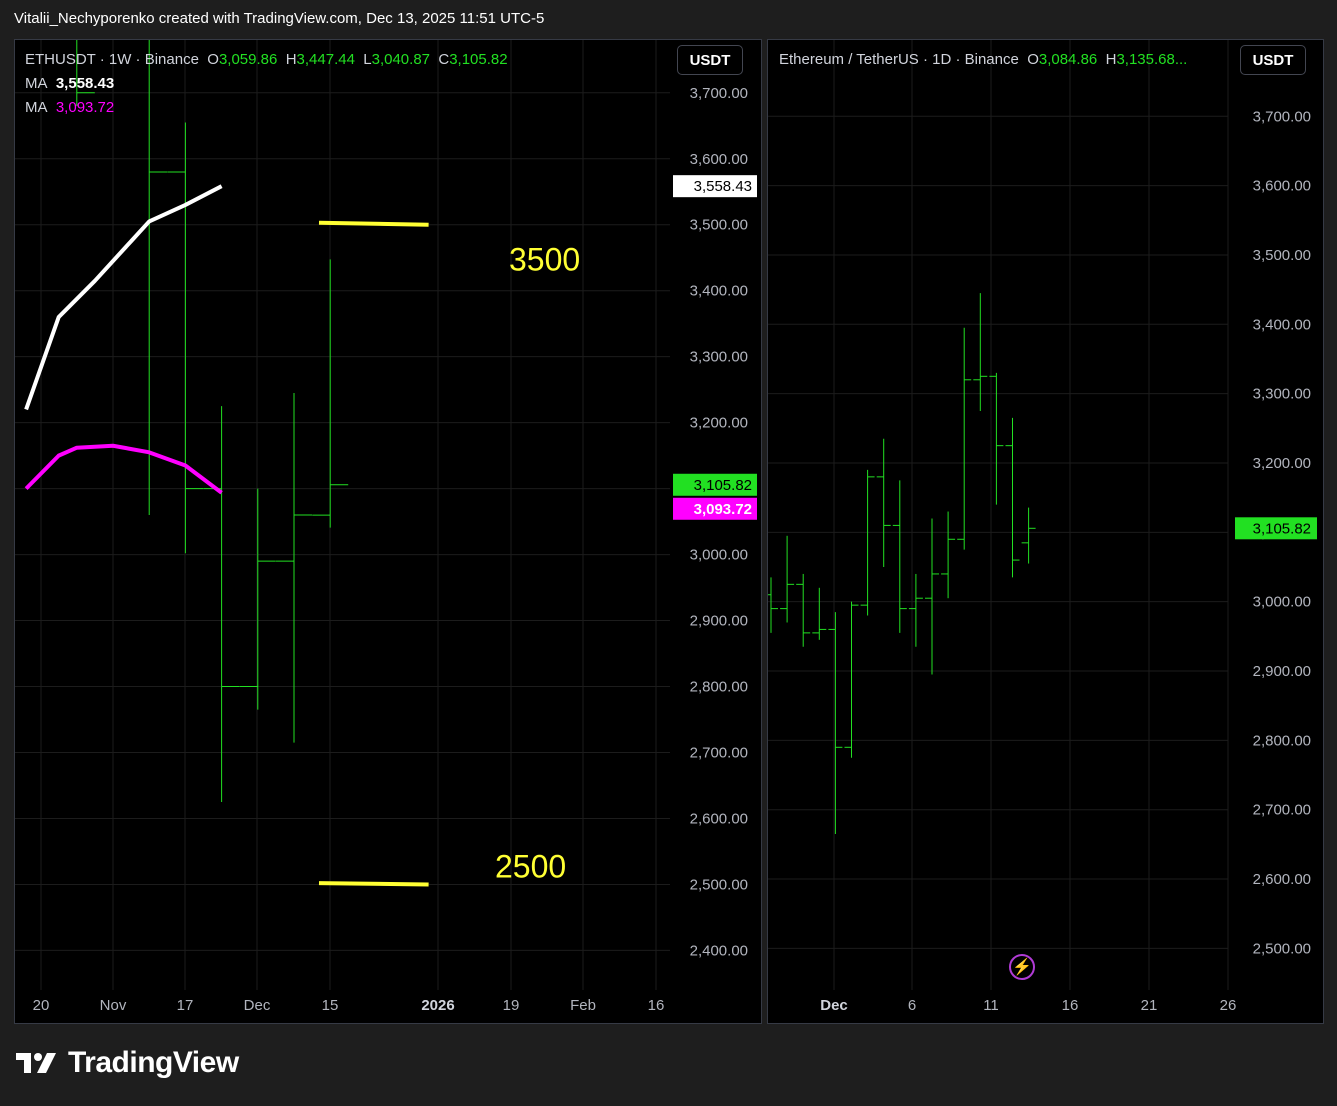 The width and height of the screenshot is (1337, 1106). I want to click on x-axis-tick: 20, so click(41, 1005).